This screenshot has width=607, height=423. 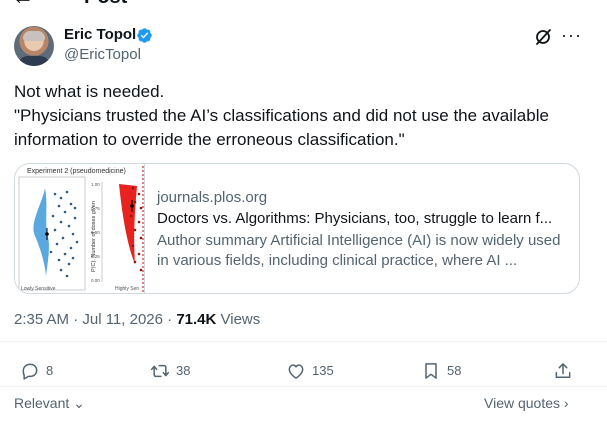 I want to click on sort-label: Relevant, so click(x=42, y=403).